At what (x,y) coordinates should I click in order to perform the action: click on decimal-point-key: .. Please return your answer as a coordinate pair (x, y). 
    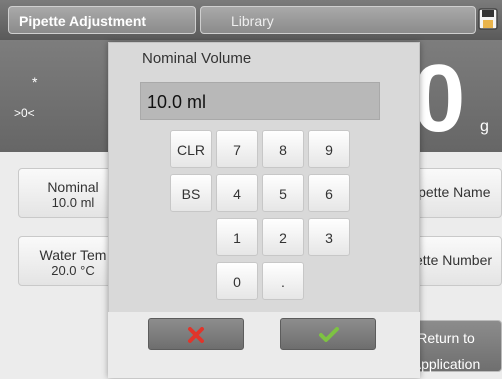
    Looking at the image, I should click on (283, 281).